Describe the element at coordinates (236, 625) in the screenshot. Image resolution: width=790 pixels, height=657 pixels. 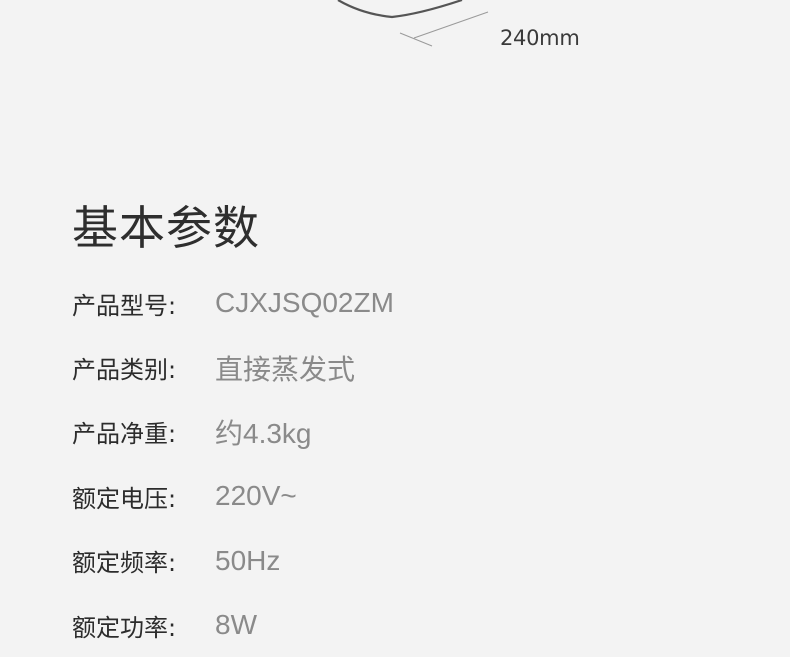
I see `spec-value: 8W` at that location.